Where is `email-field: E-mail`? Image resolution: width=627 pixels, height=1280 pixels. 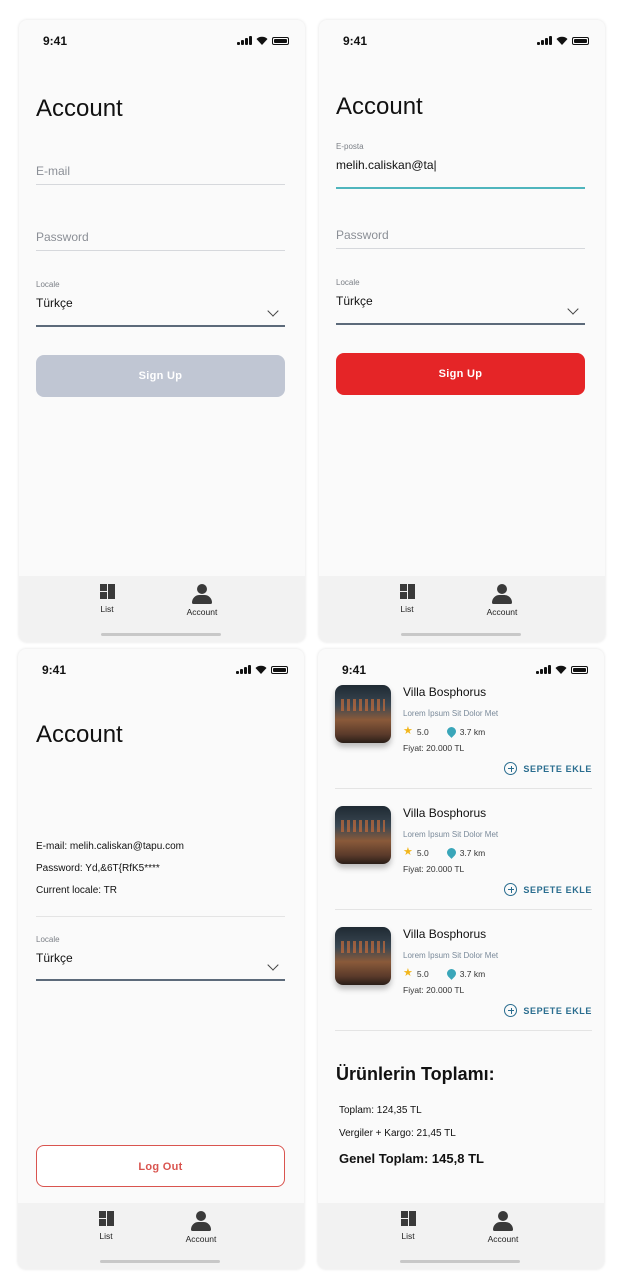 email-field: E-mail is located at coordinates (160, 173).